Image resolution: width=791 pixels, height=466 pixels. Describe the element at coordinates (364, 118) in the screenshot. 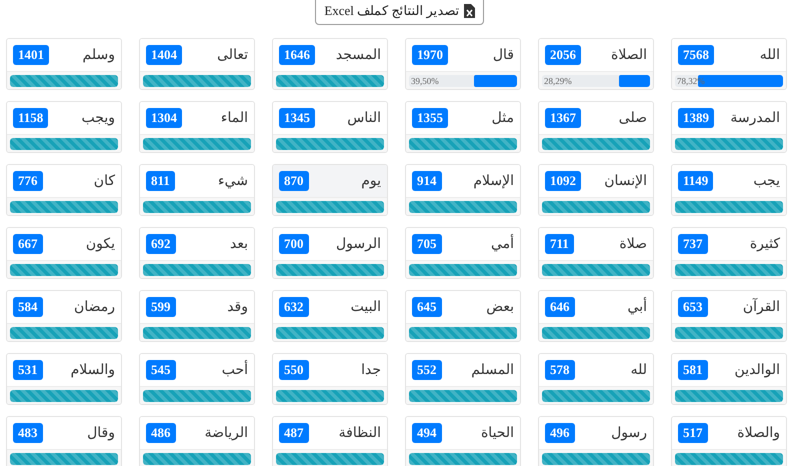

I see `word-label: الناس` at that location.